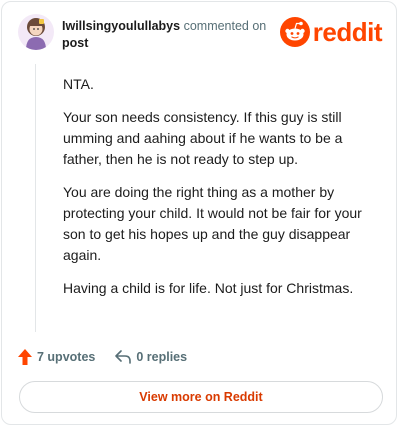  I want to click on reddit-logo: reddit, so click(331, 32).